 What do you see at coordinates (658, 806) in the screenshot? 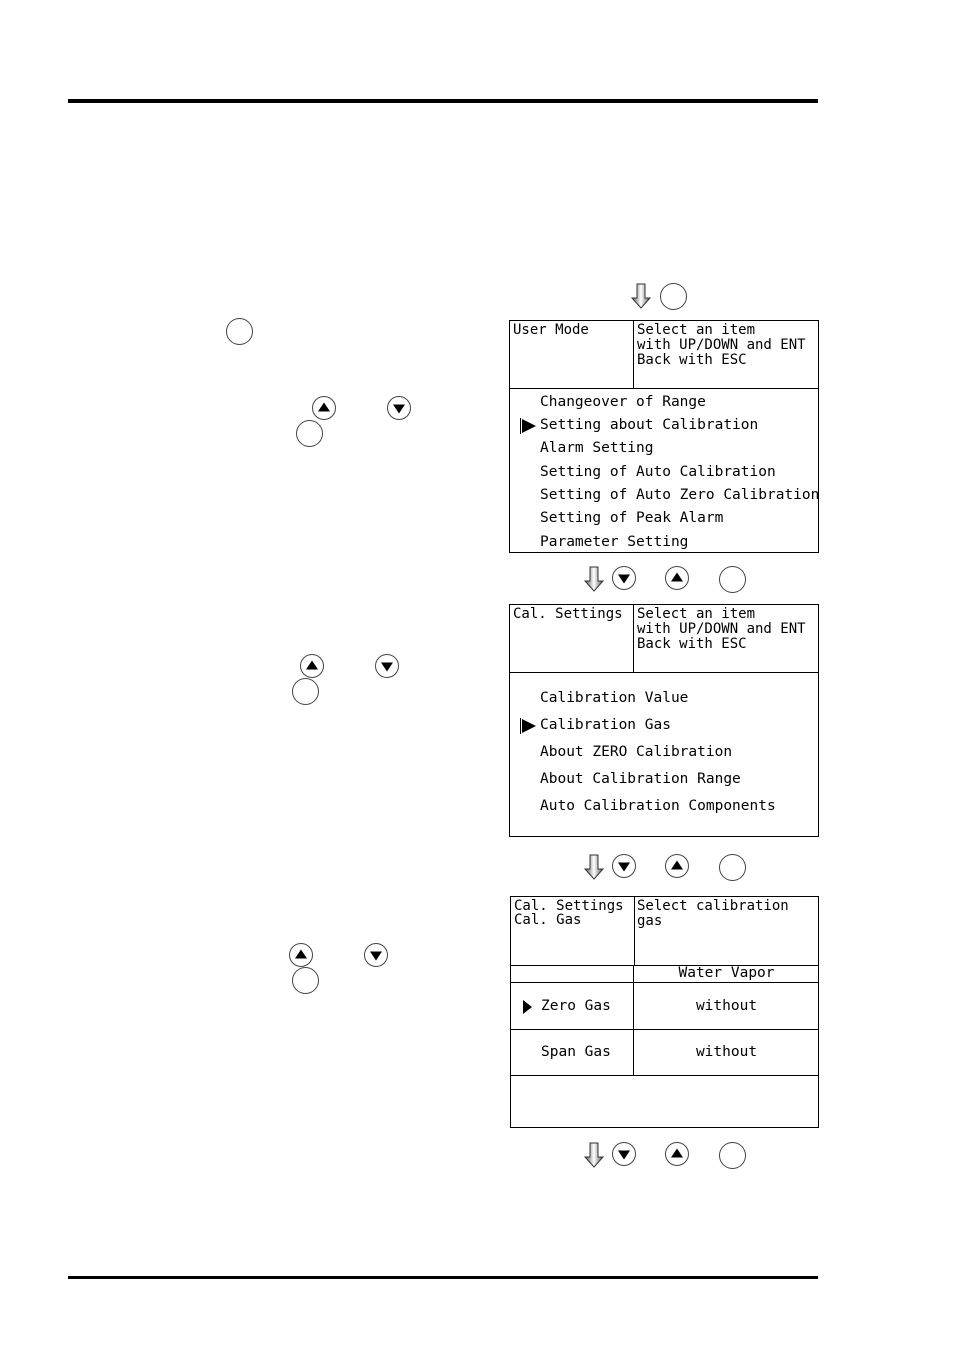
I see `menu-item-auto-calibration-components: Auto Calibration Components` at bounding box center [658, 806].